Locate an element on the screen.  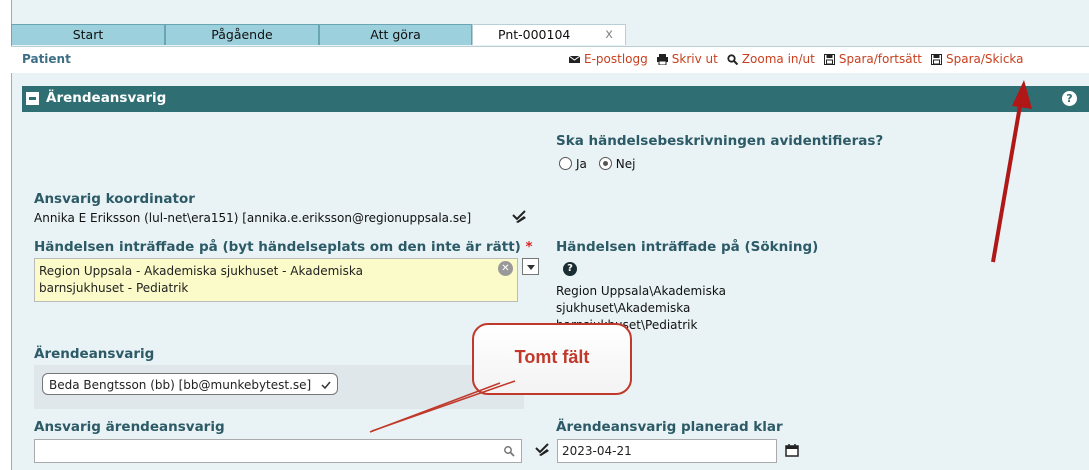
case-owner-chip: Beda Bengtsson (bb) [bb@munkebytest.se] is located at coordinates (190, 384).